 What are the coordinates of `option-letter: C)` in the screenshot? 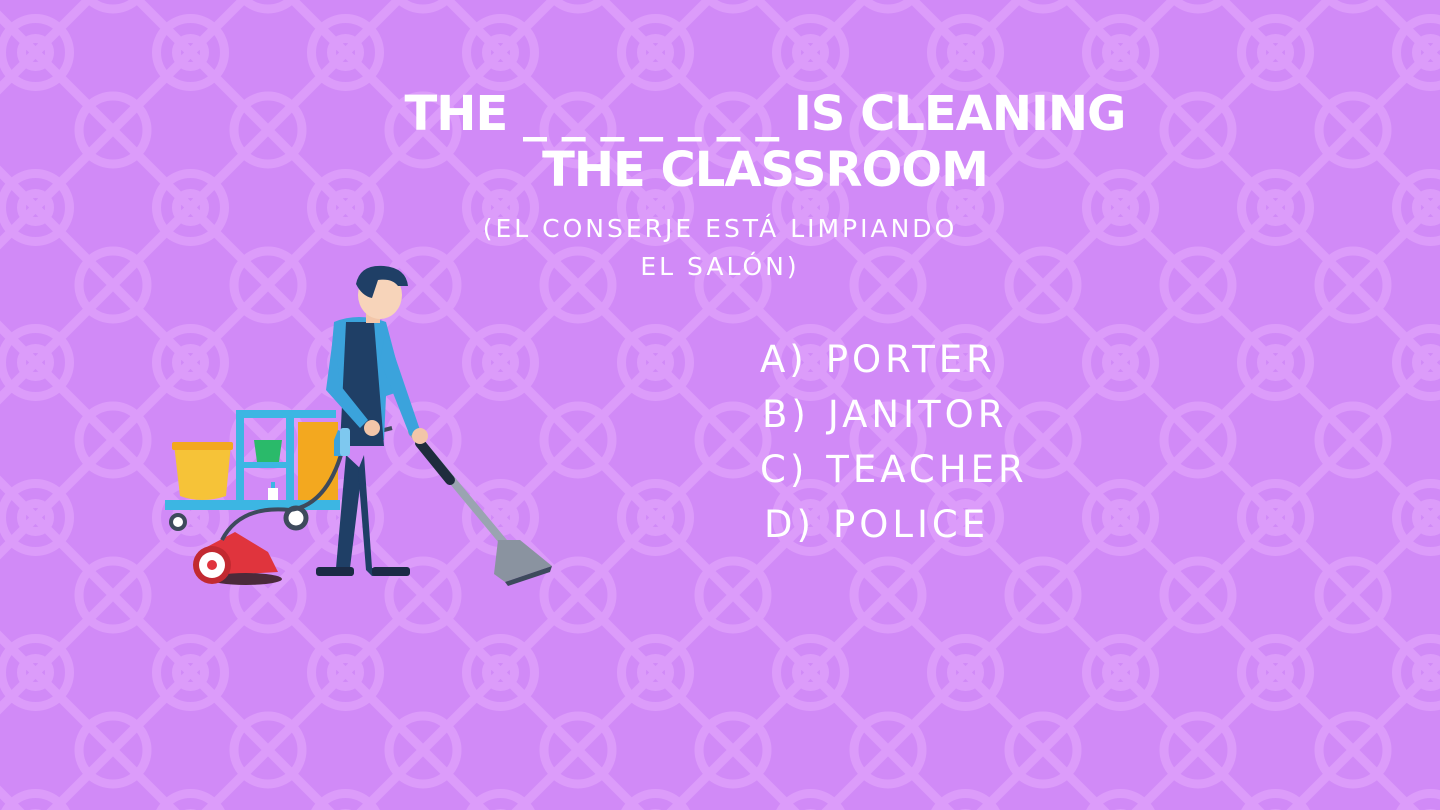 It's located at (784, 469).